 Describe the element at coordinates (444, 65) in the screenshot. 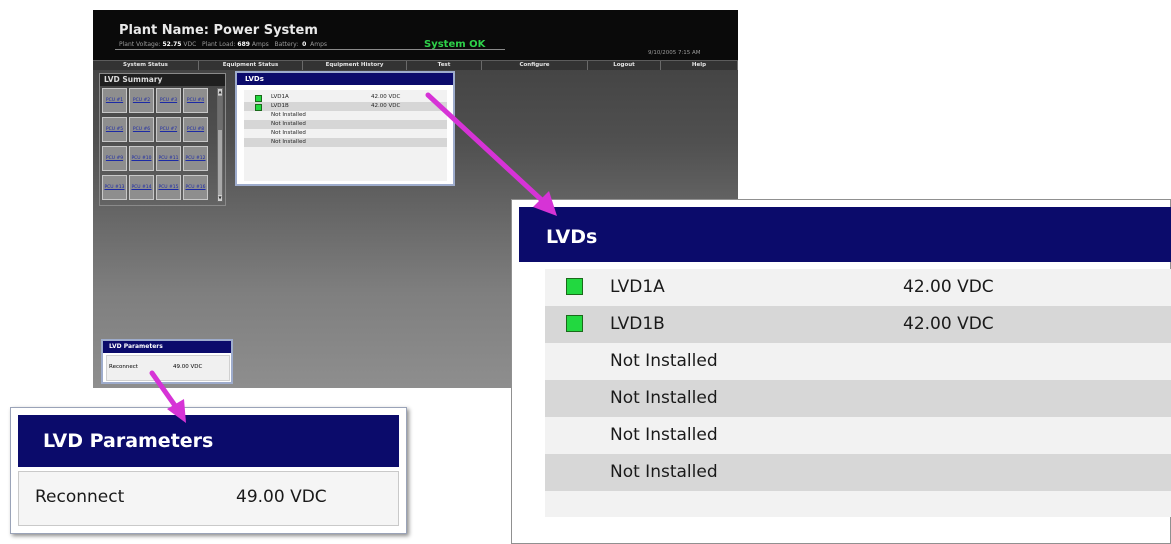

I see `nav-test: Test` at that location.